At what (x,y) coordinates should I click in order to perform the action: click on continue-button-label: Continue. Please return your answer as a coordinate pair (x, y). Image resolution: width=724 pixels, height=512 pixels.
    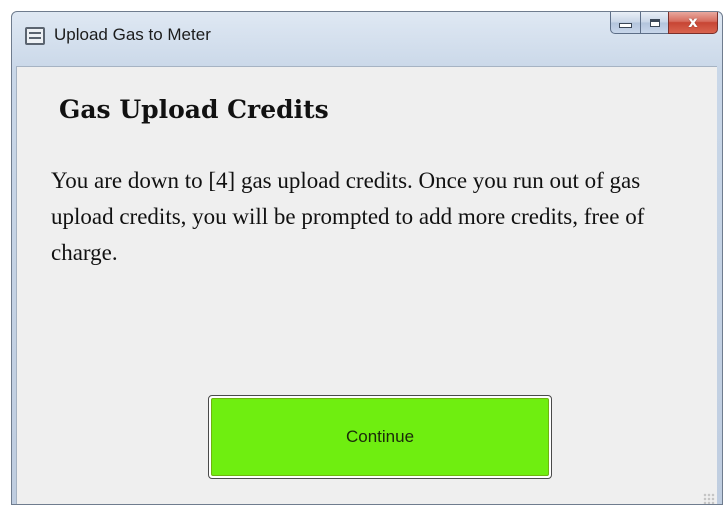
    Looking at the image, I should click on (380, 437).